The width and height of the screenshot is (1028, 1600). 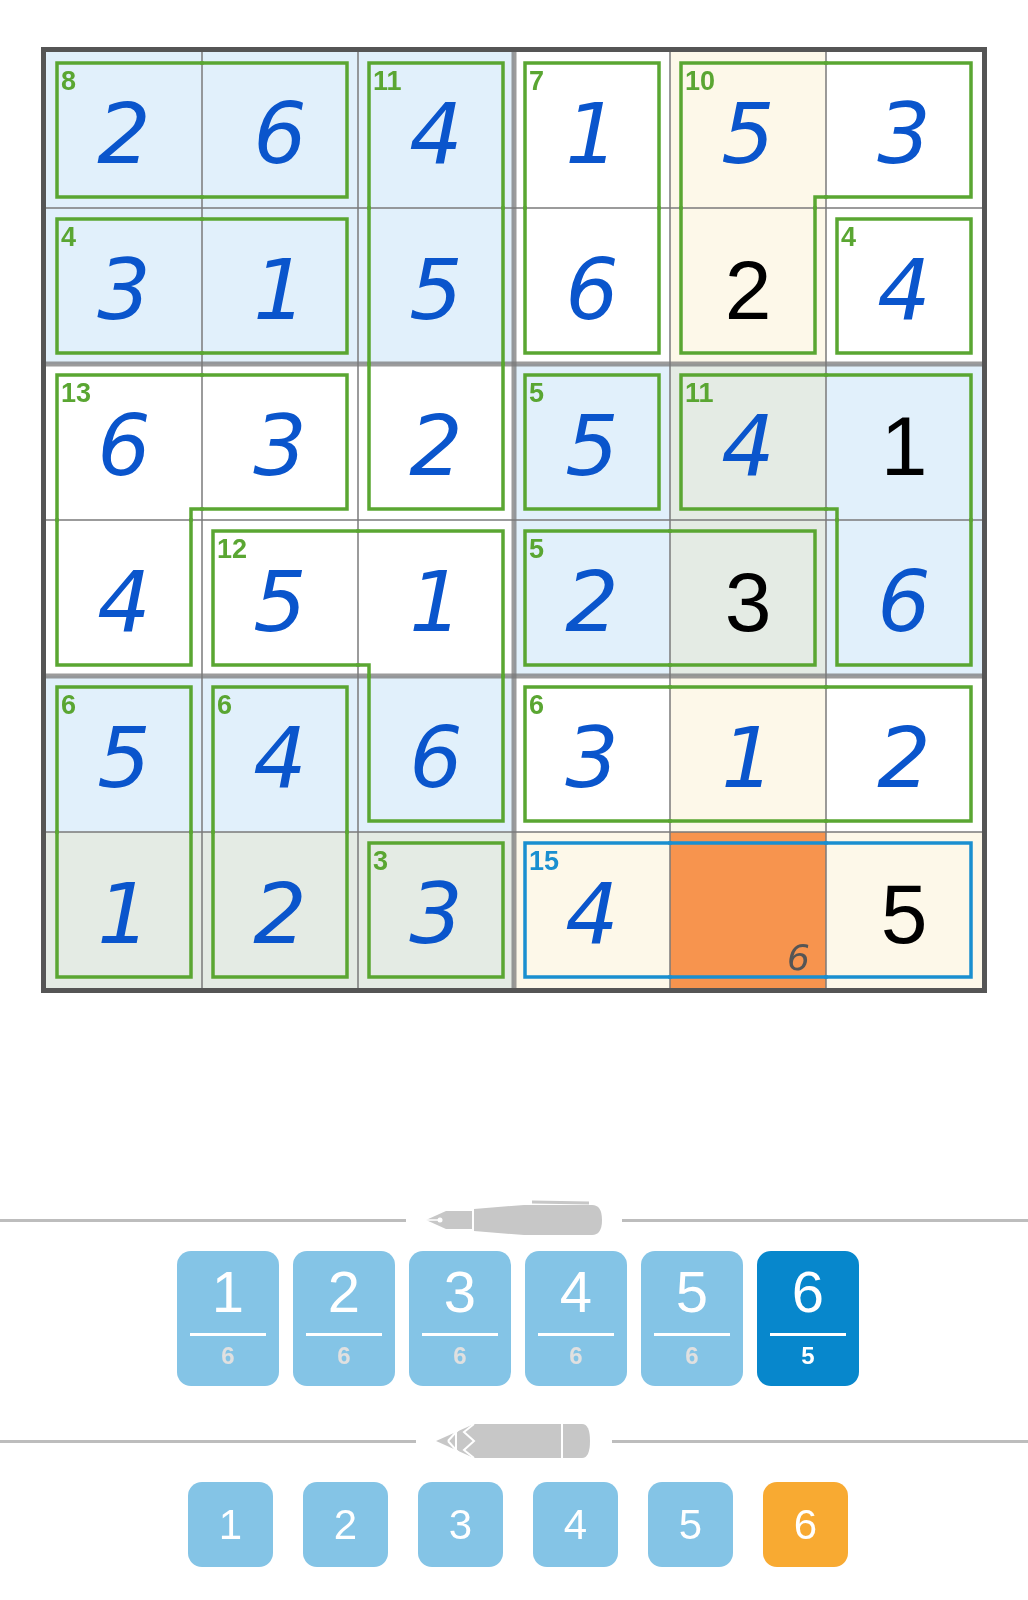 I want to click on pencil-mark: 6, so click(x=798, y=958).